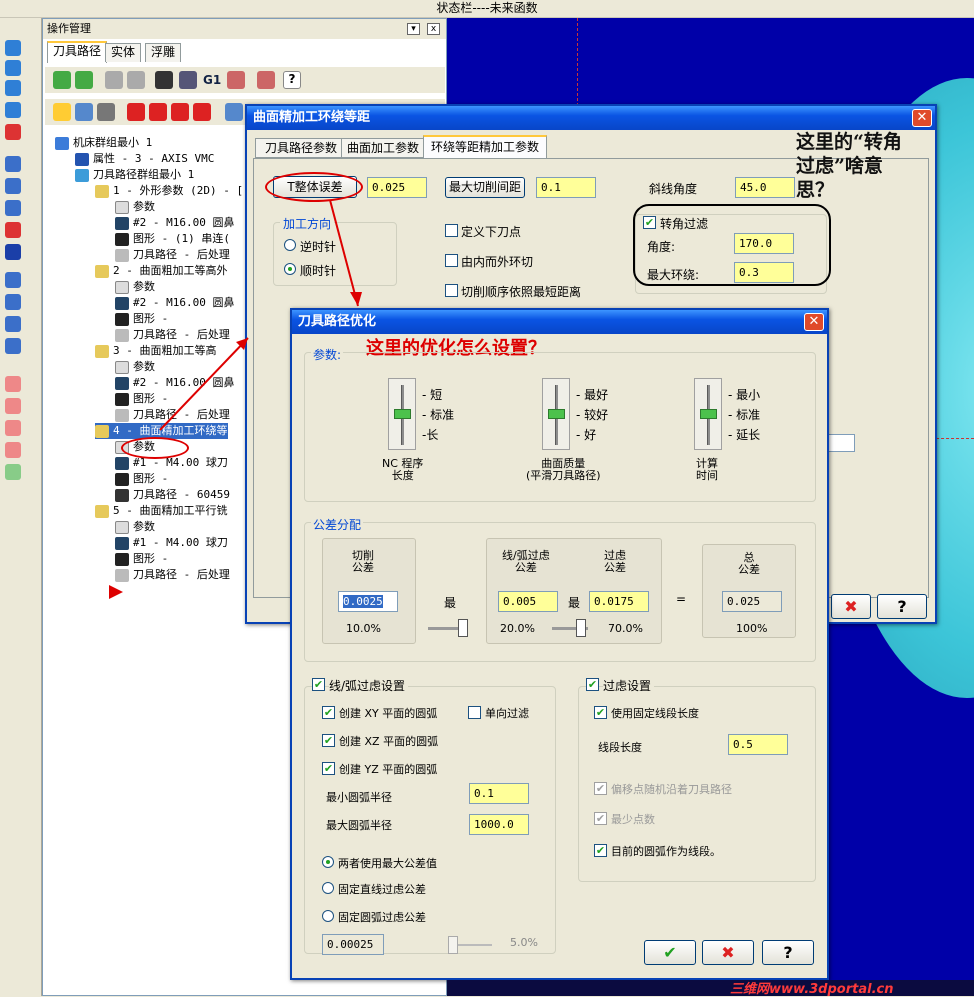 This screenshot has width=974, height=997. What do you see at coordinates (710, 988) in the screenshot?
I see `bottom-strip` at bounding box center [710, 988].